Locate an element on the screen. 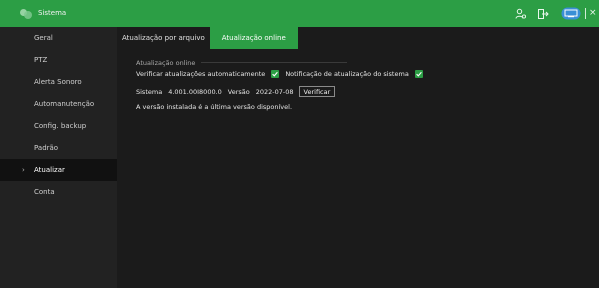  title-bar: Sistema × is located at coordinates (299, 13).